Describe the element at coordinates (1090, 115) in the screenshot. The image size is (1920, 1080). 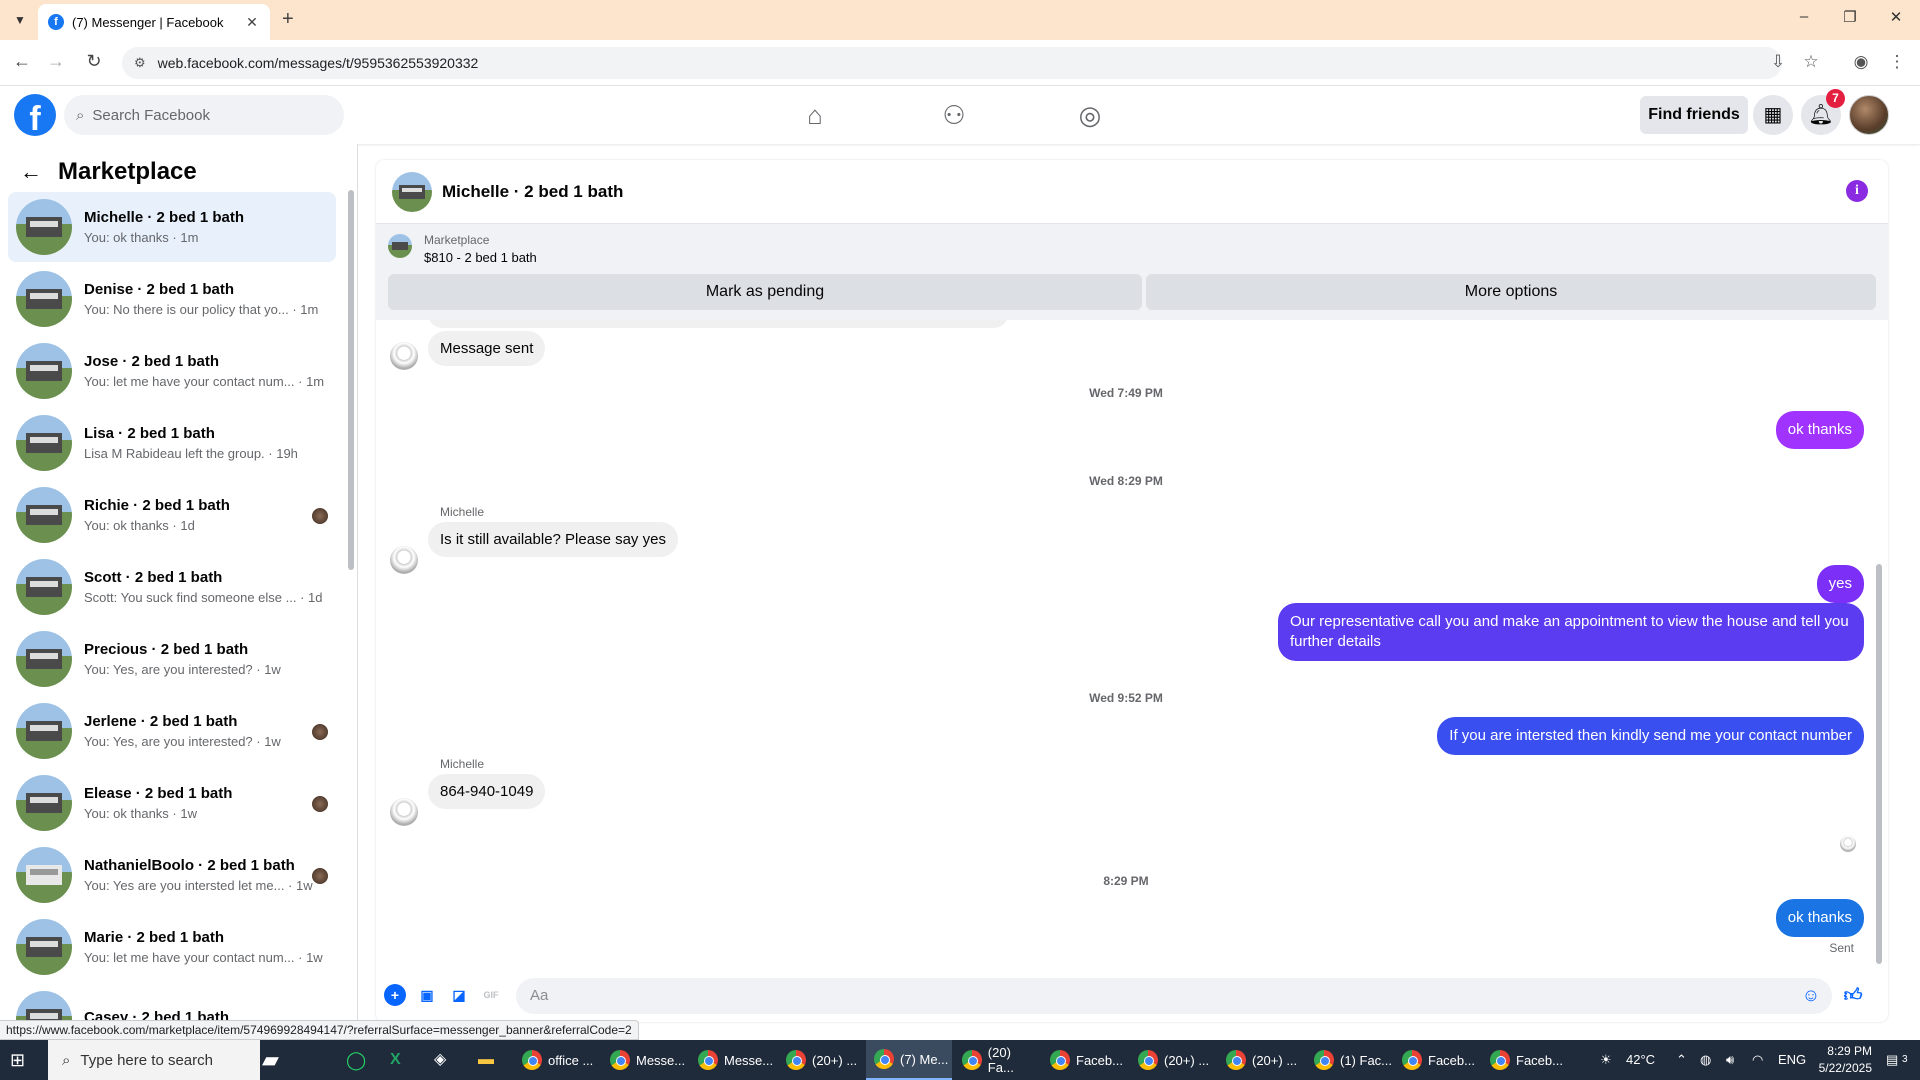
I see `groups-icon: ◎` at that location.